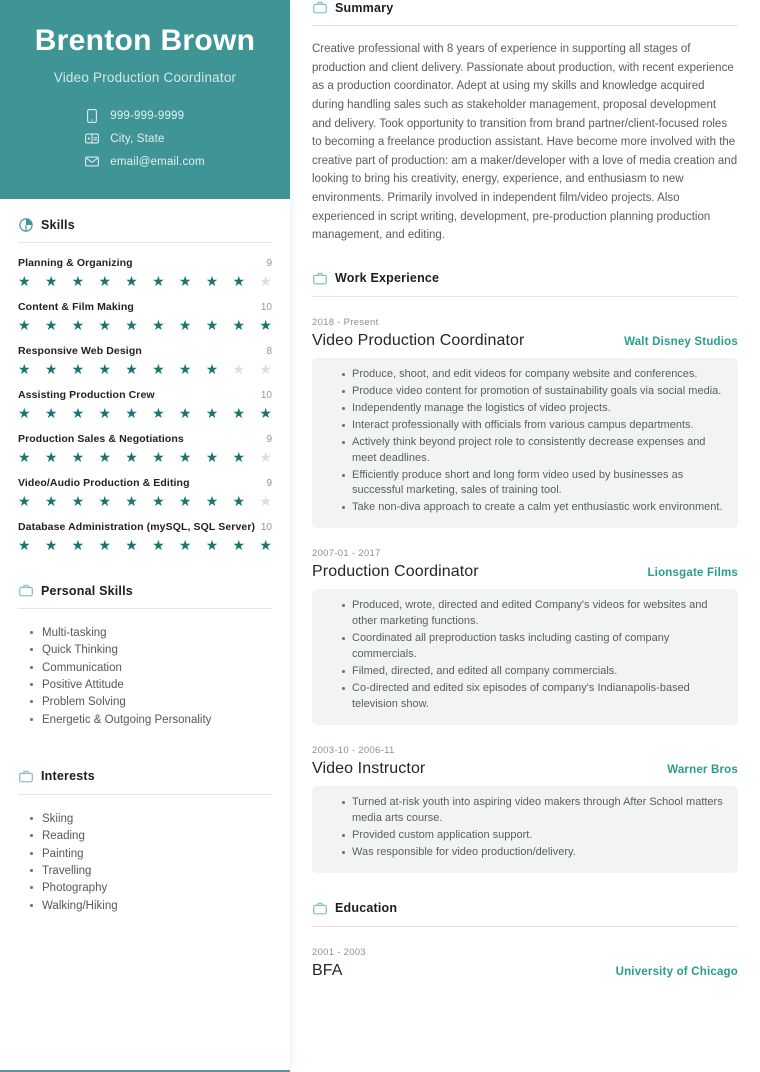  I want to click on interest-item: Painting, so click(151, 854).